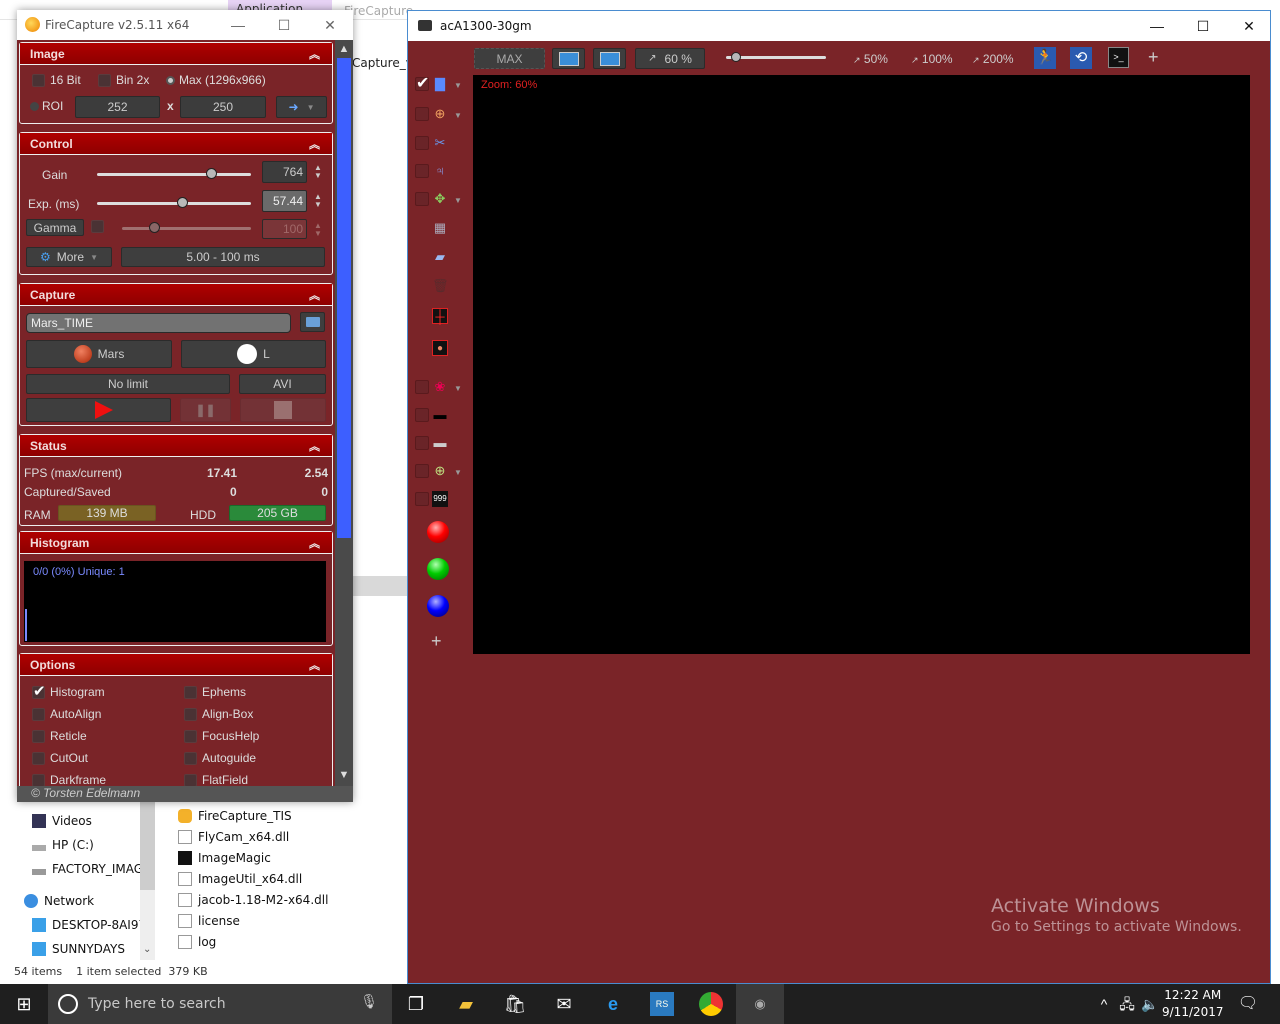  Describe the element at coordinates (711, 1004) in the screenshot. I see `chrome-icon` at that location.